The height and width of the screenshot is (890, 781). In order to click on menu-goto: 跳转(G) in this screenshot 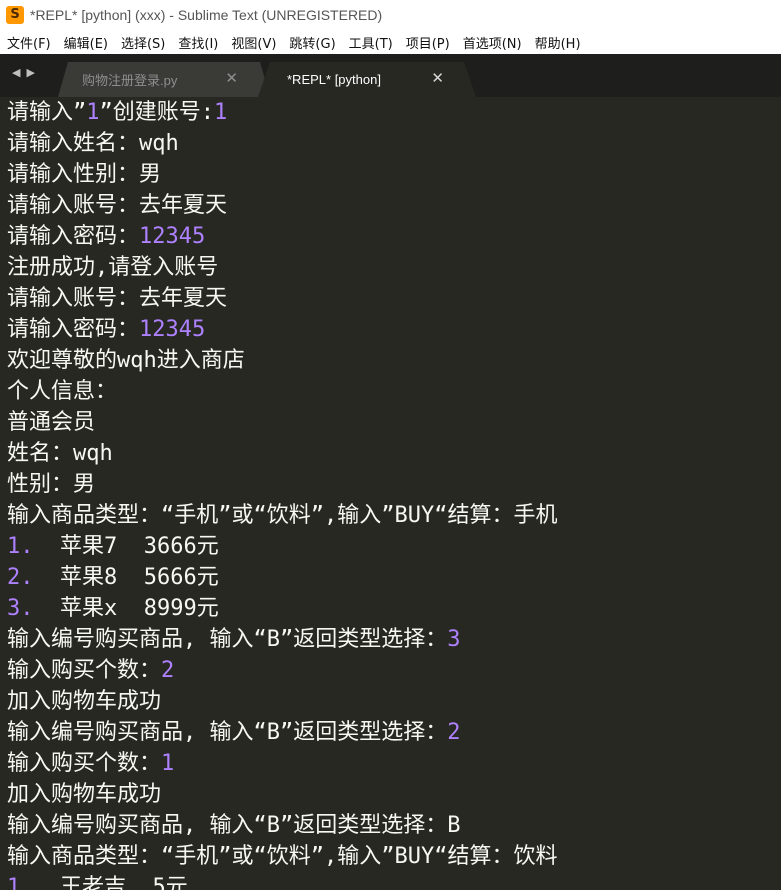, I will do `click(311, 42)`.